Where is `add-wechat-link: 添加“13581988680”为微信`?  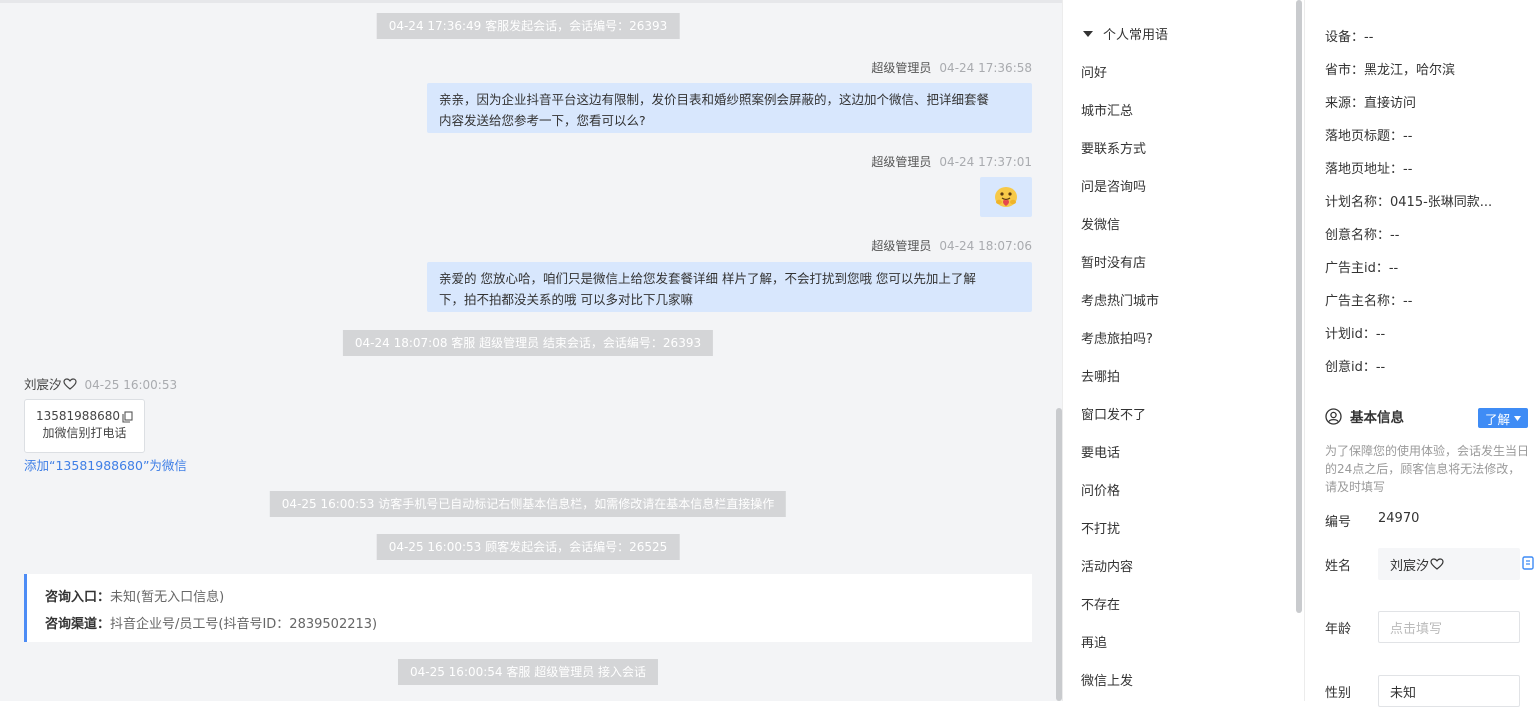
add-wechat-link: 添加“13581988680”为微信 is located at coordinates (105, 464).